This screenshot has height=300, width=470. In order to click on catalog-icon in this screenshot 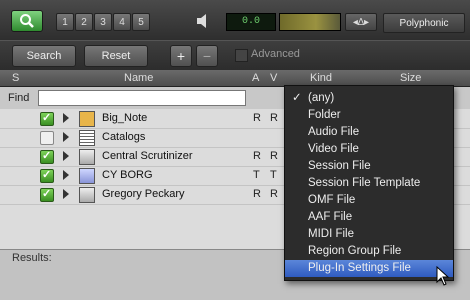, I will do `click(87, 138)`.